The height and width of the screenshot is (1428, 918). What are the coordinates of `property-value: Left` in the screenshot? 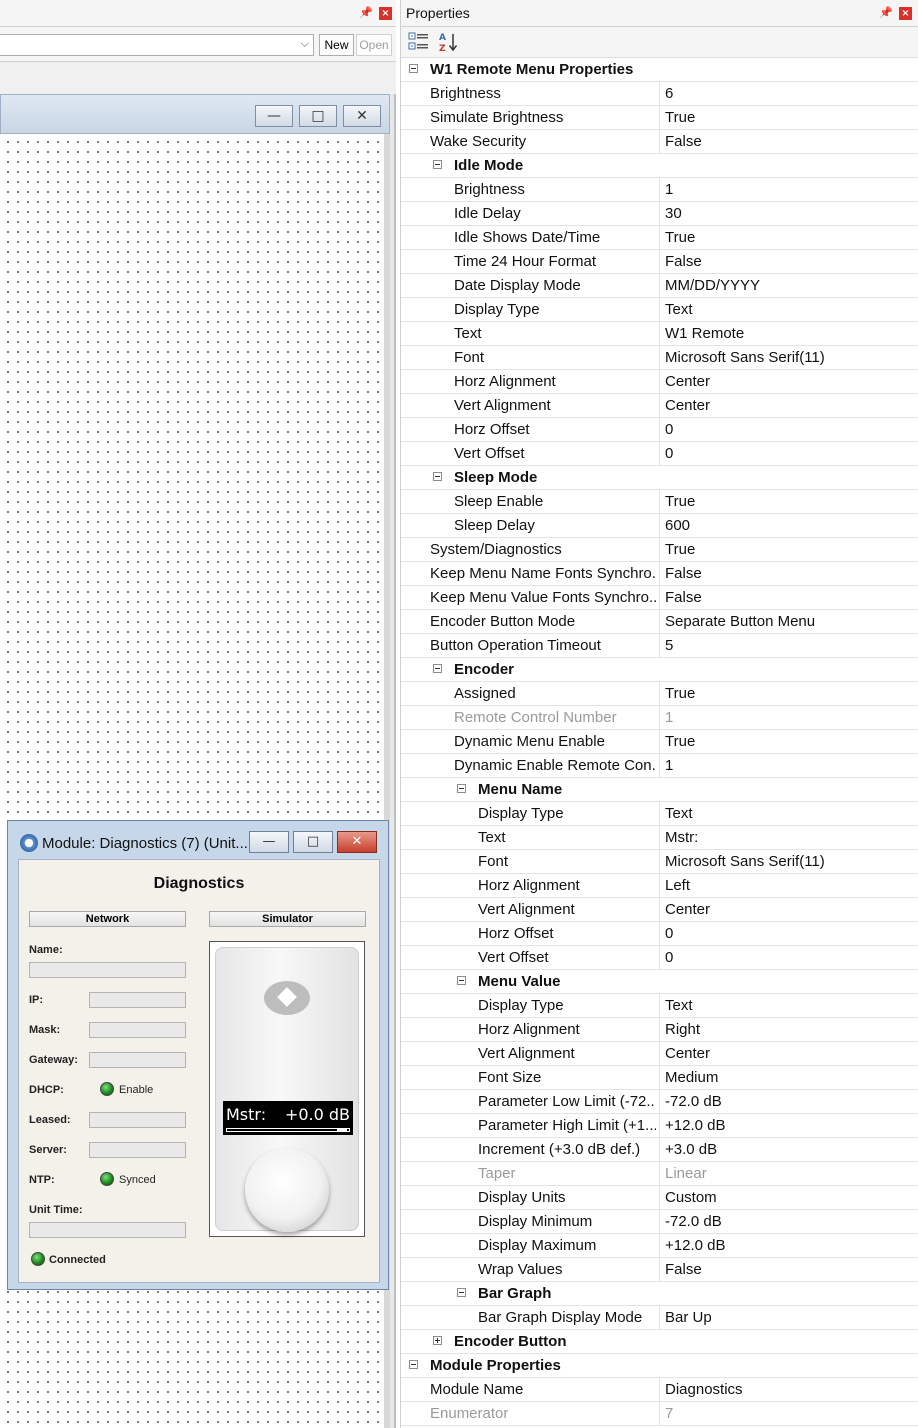 It's located at (677, 885).